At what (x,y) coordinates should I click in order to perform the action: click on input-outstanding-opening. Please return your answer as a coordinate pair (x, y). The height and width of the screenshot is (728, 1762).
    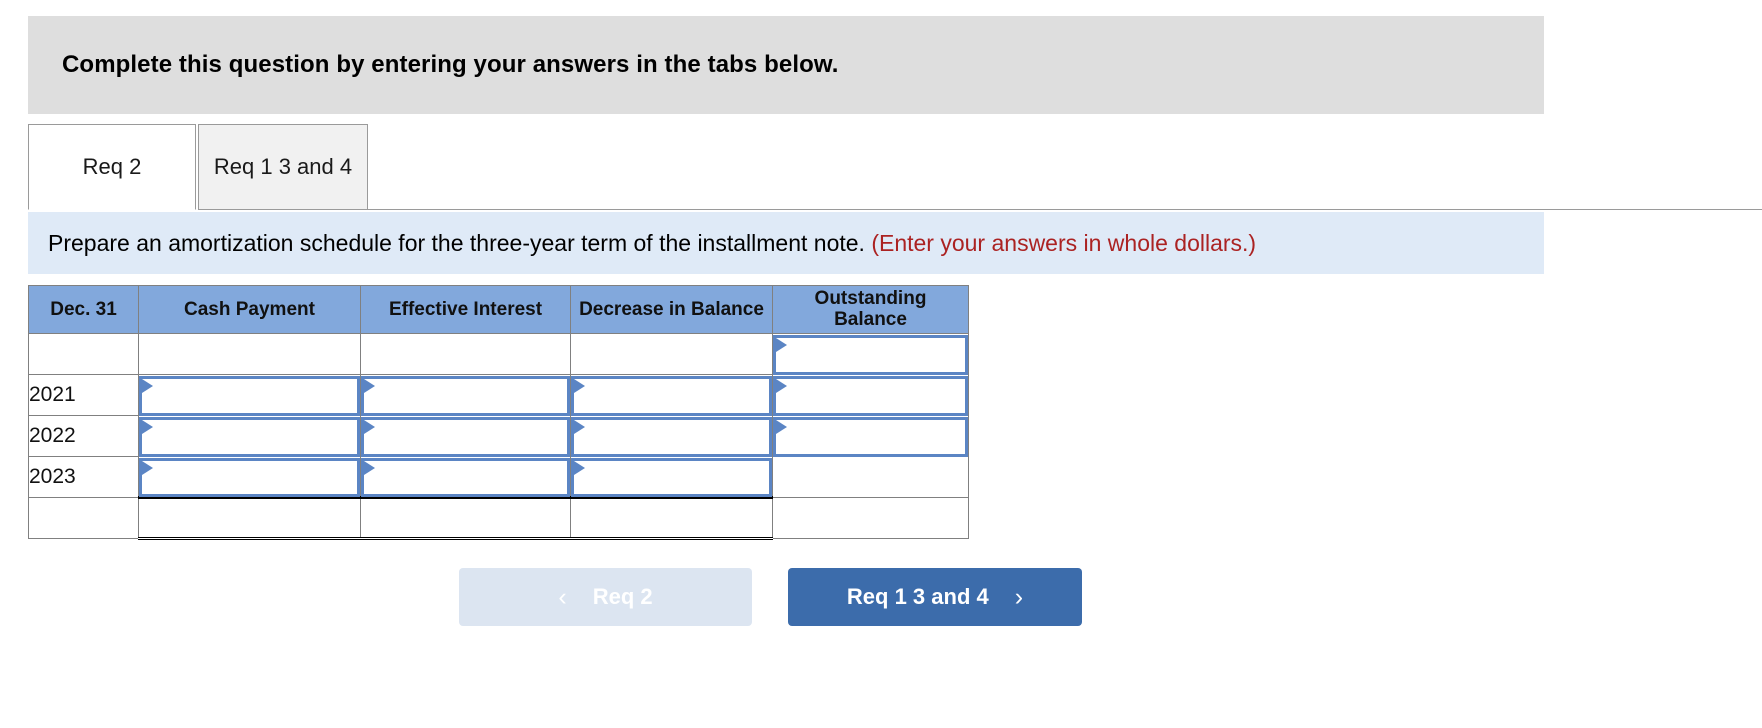
    Looking at the image, I should click on (870, 354).